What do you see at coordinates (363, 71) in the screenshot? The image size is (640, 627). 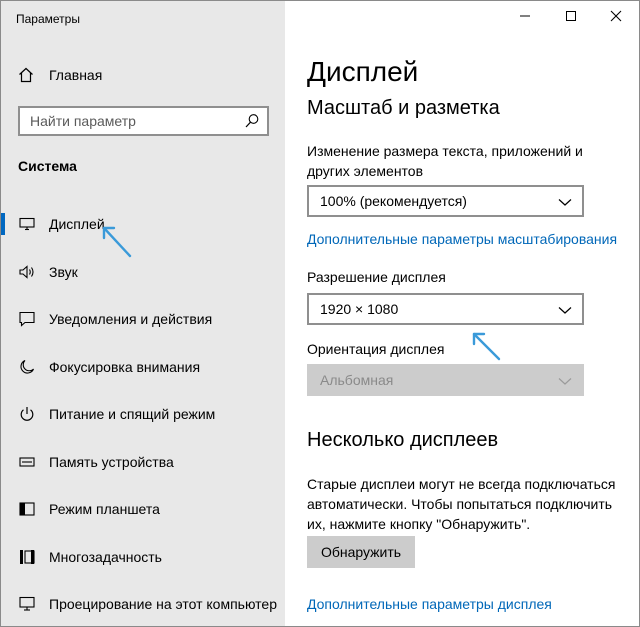 I see `page-title: Дисплей` at bounding box center [363, 71].